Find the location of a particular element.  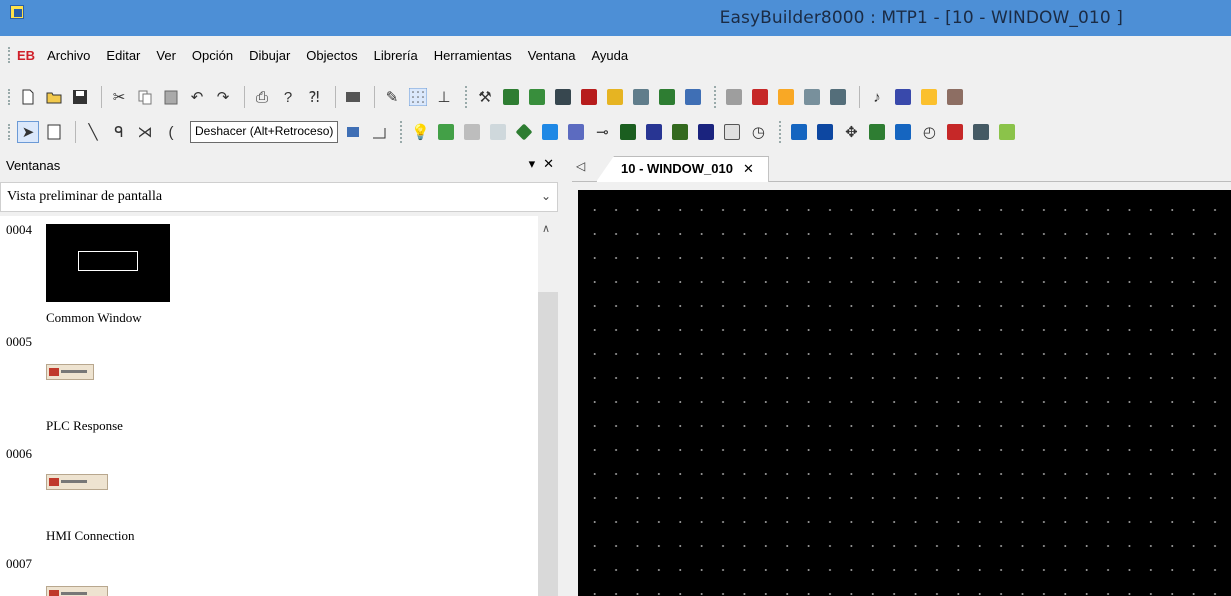

list-icon is located at coordinates (812, 97).